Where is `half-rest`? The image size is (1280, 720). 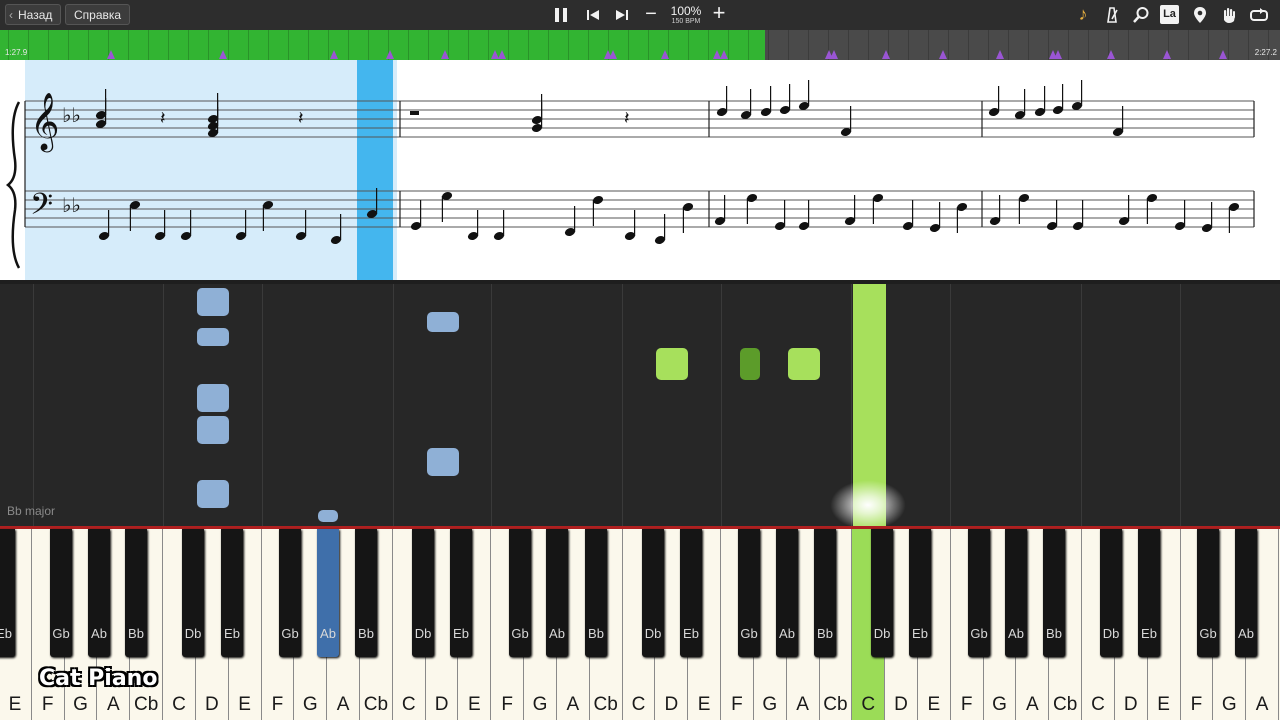 half-rest is located at coordinates (414, 113).